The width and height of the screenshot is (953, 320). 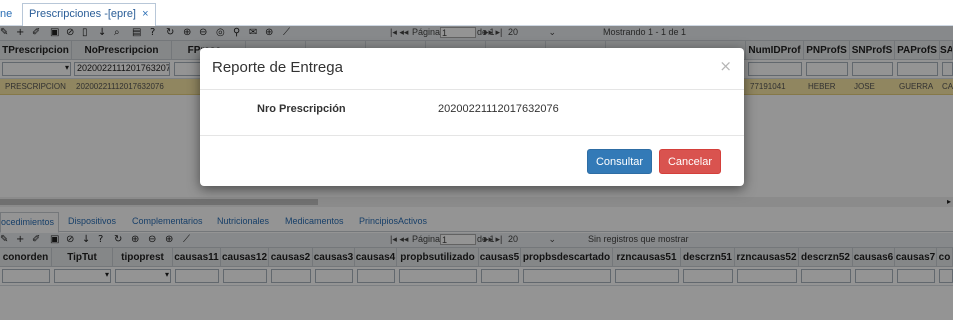 I want to click on nro-prescripcion-value: 20200221112017632076, so click(x=498, y=109).